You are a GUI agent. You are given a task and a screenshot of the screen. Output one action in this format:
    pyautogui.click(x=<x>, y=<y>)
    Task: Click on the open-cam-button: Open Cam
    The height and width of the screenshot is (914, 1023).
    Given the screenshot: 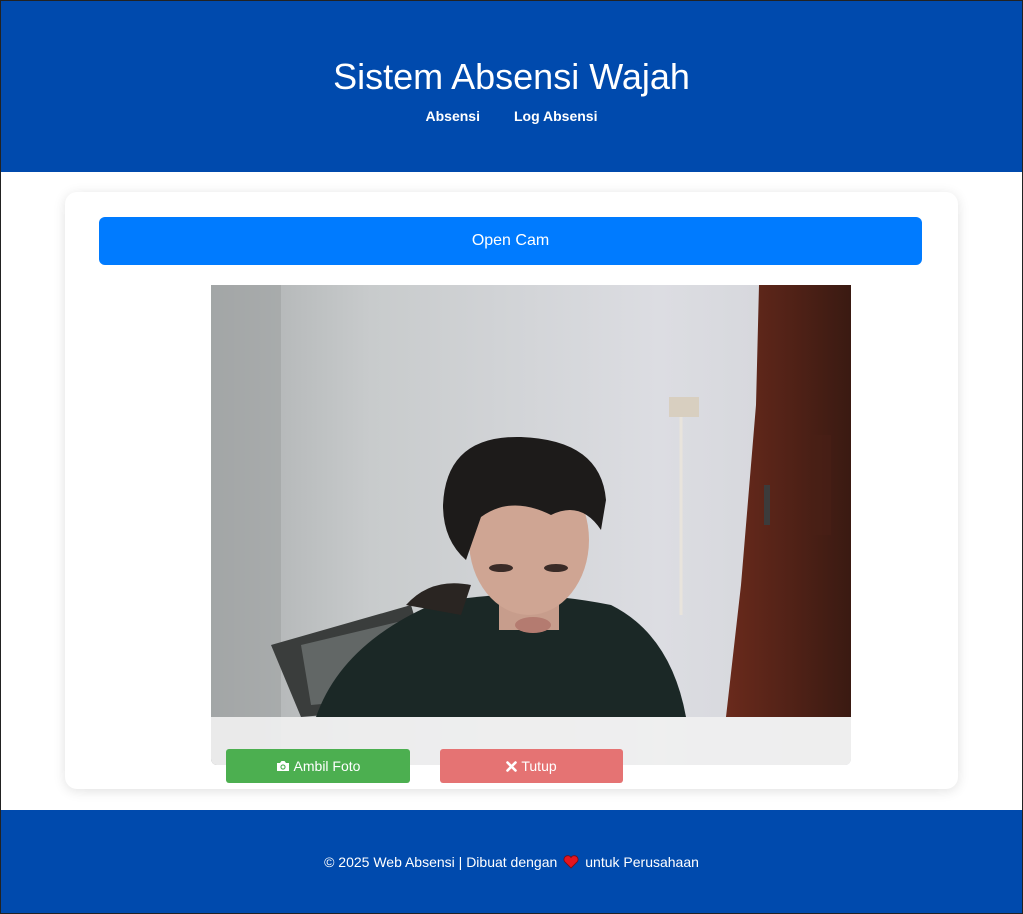 What is the action you would take?
    pyautogui.click(x=510, y=241)
    